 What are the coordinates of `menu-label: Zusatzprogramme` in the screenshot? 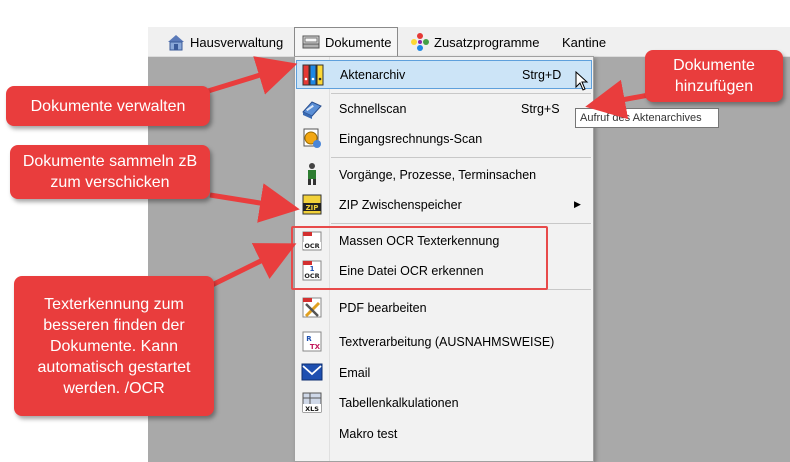 It's located at (487, 42).